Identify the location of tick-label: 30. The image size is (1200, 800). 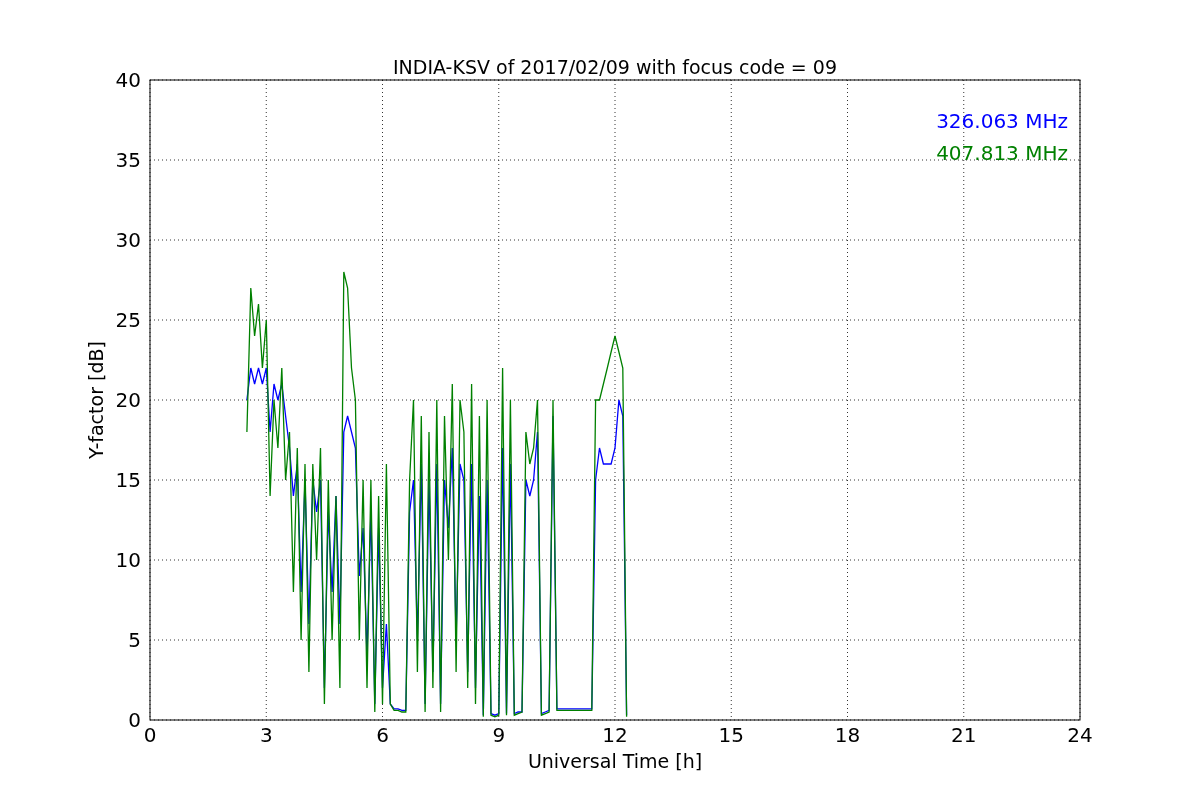
(128, 240).